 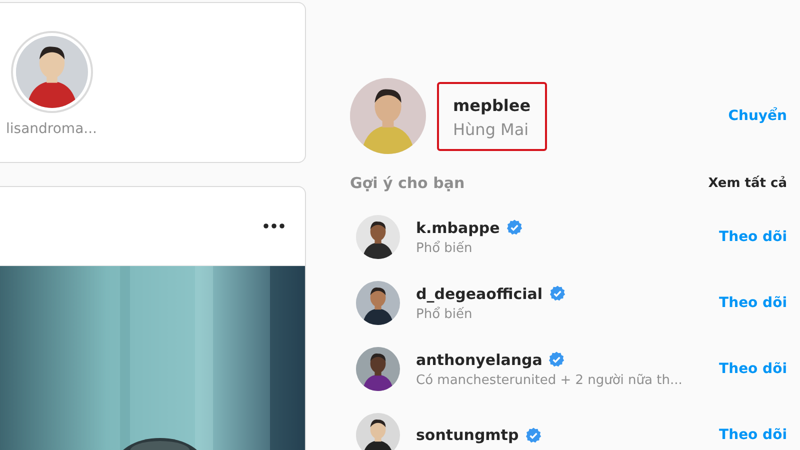 I want to click on profile-username: mepblee, so click(x=492, y=105).